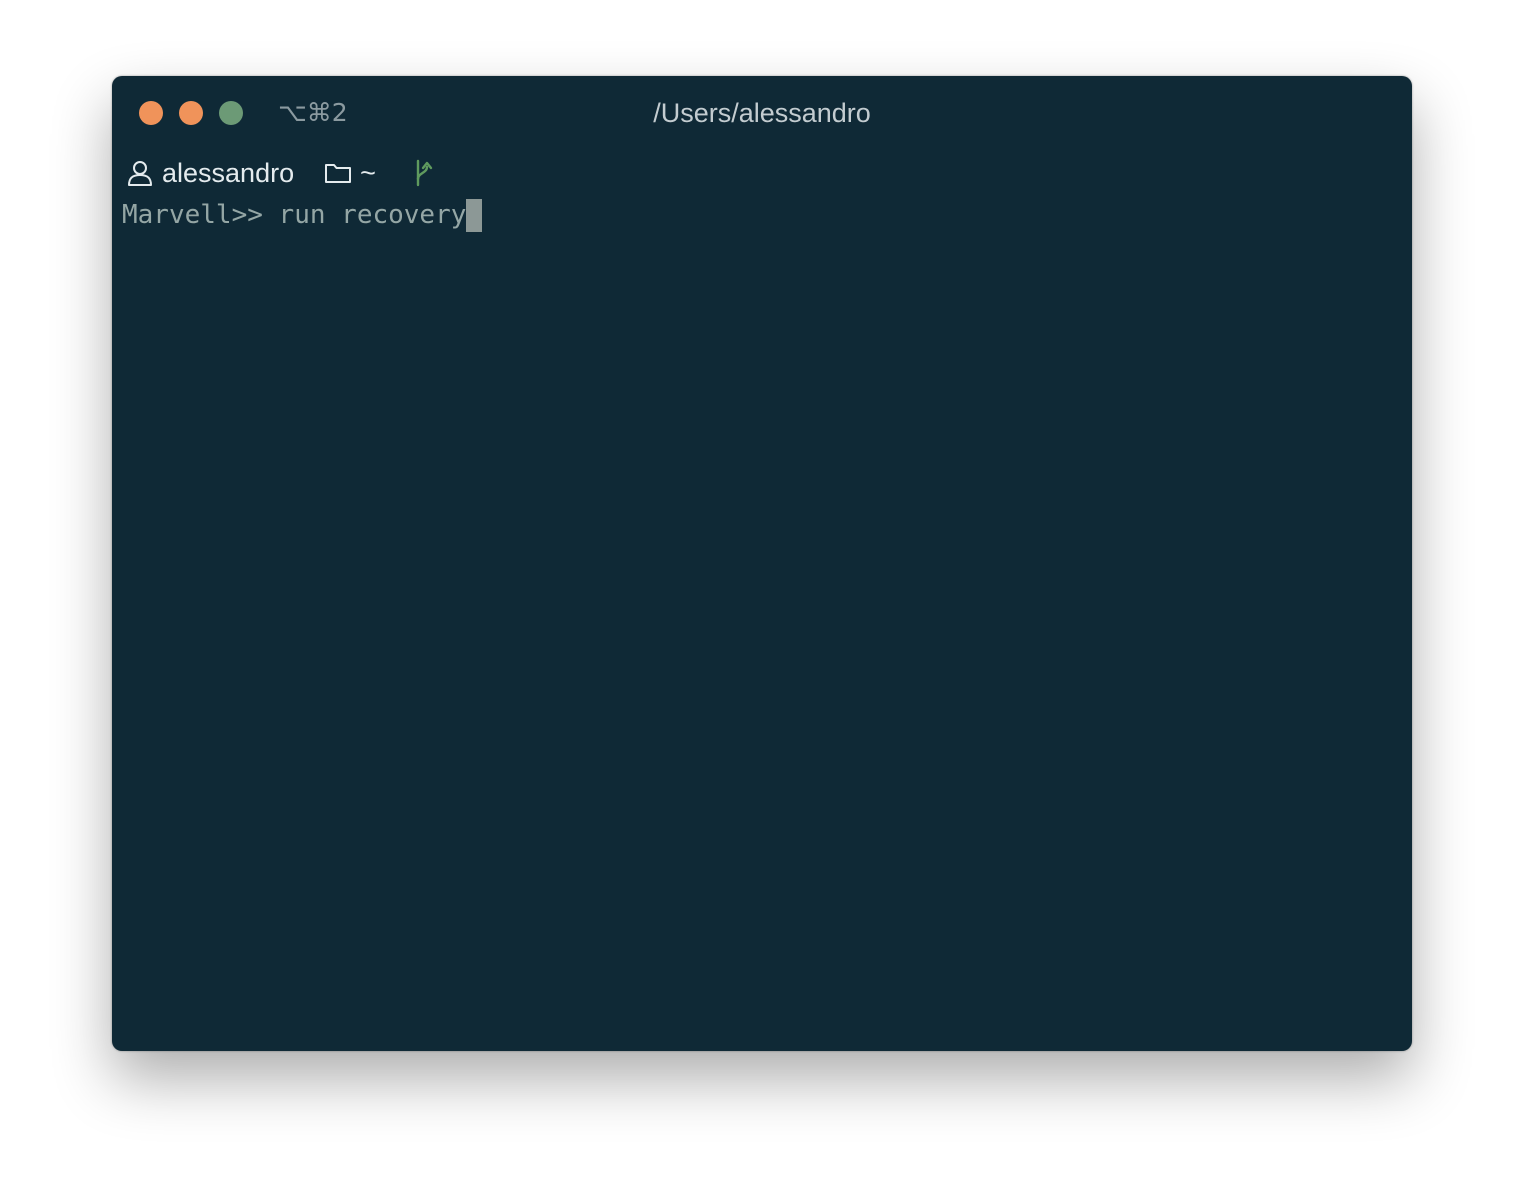  I want to click on statusline-git, so click(423, 173).